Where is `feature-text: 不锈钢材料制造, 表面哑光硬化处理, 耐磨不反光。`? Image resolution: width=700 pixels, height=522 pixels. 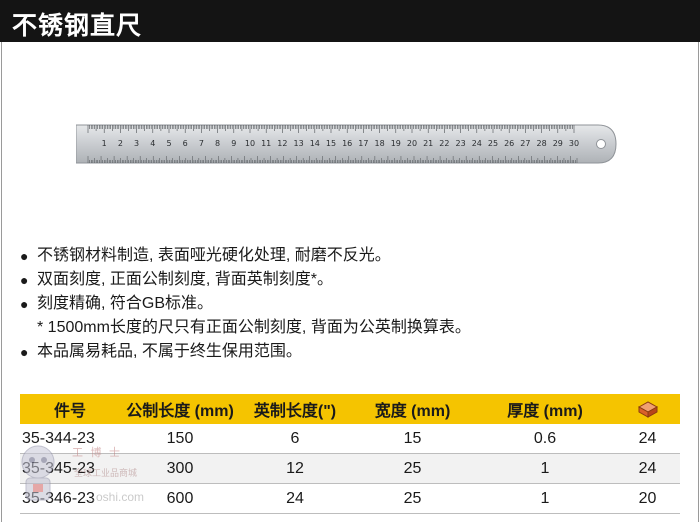 feature-text: 不锈钢材料制造, 表面哑光硬化处理, 耐磨不反光。 is located at coordinates (214, 255).